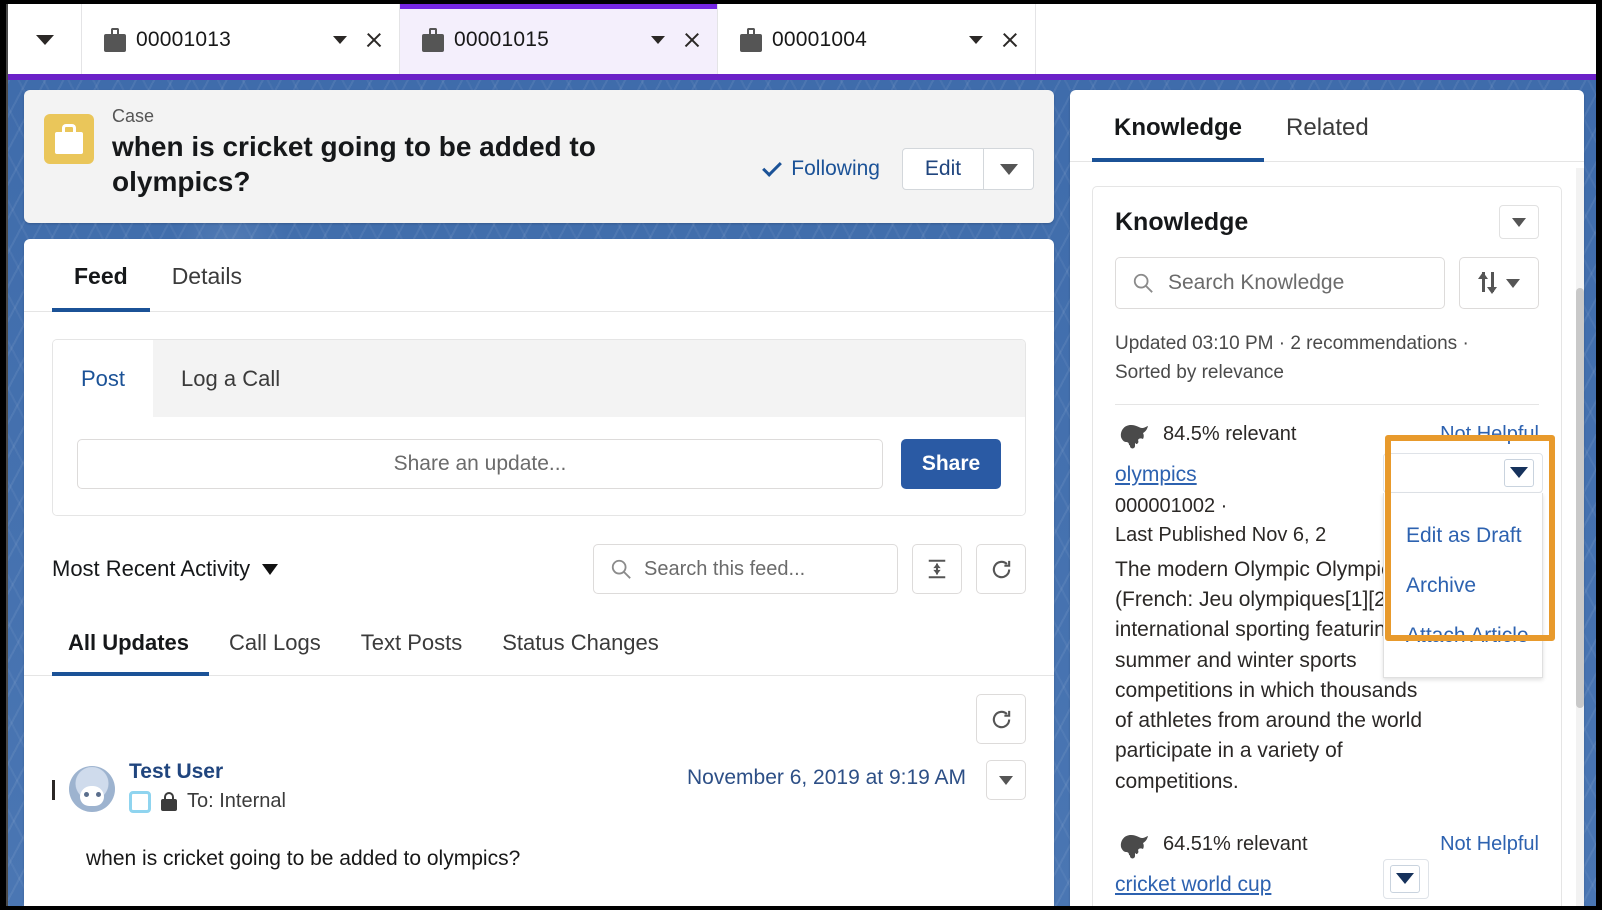  What do you see at coordinates (820, 39) in the screenshot?
I see `console-tab-label: 00001004` at bounding box center [820, 39].